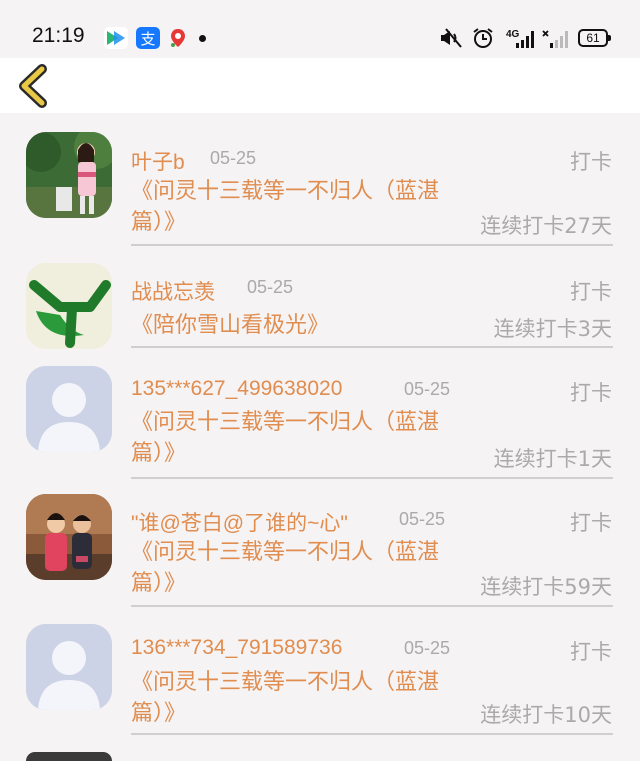 This screenshot has height=761, width=640. What do you see at coordinates (236, 389) in the screenshot?
I see `user-name: 135***627_499638020` at bounding box center [236, 389].